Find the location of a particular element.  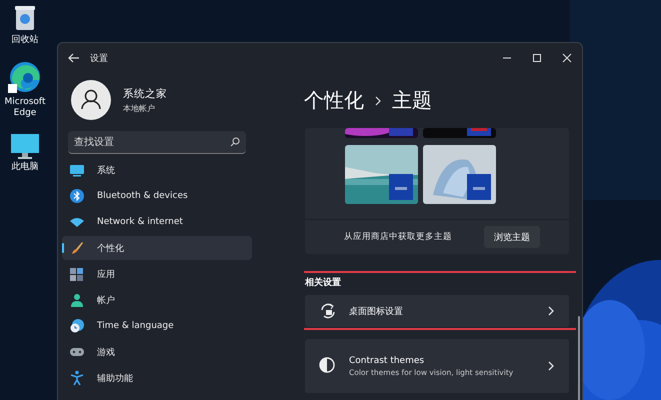

section-heading: 相关设置 is located at coordinates (323, 283).